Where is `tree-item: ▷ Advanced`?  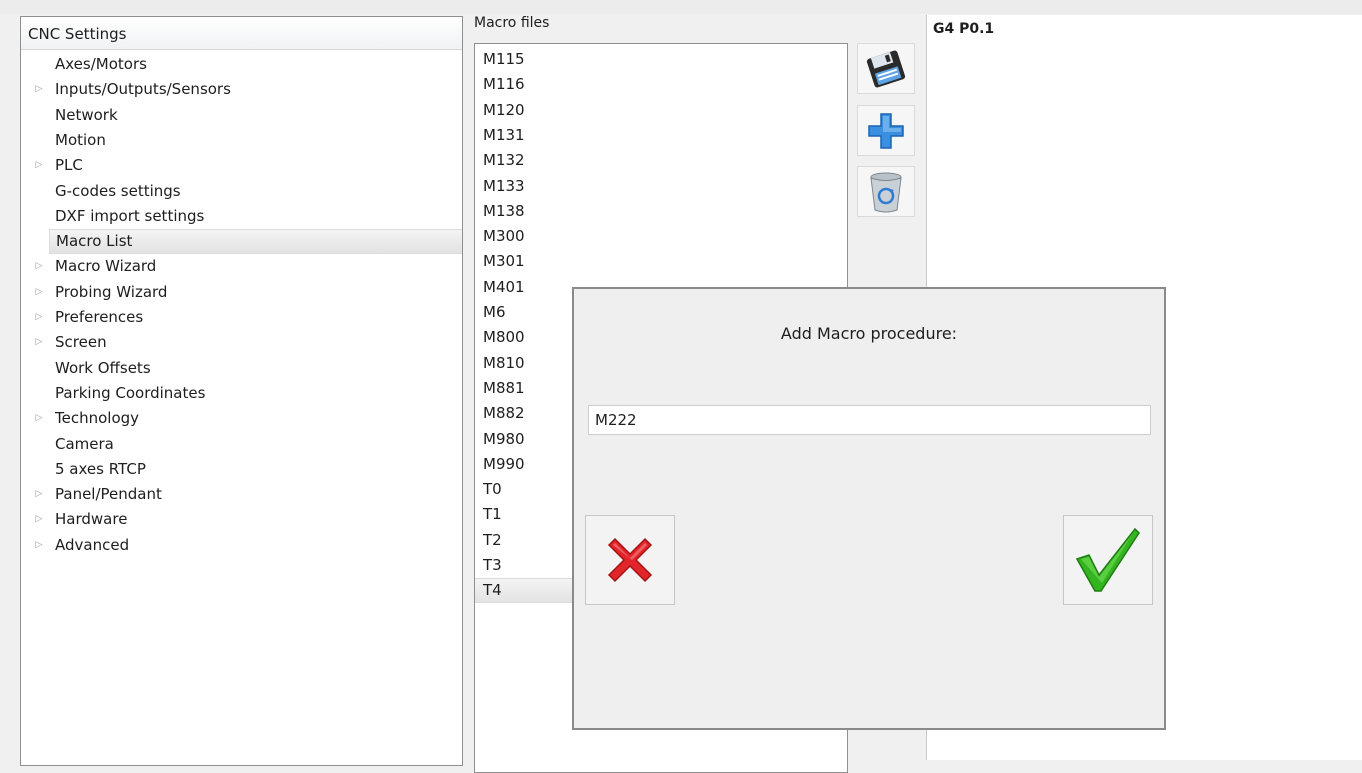
tree-item: ▷ Advanced is located at coordinates (241, 545).